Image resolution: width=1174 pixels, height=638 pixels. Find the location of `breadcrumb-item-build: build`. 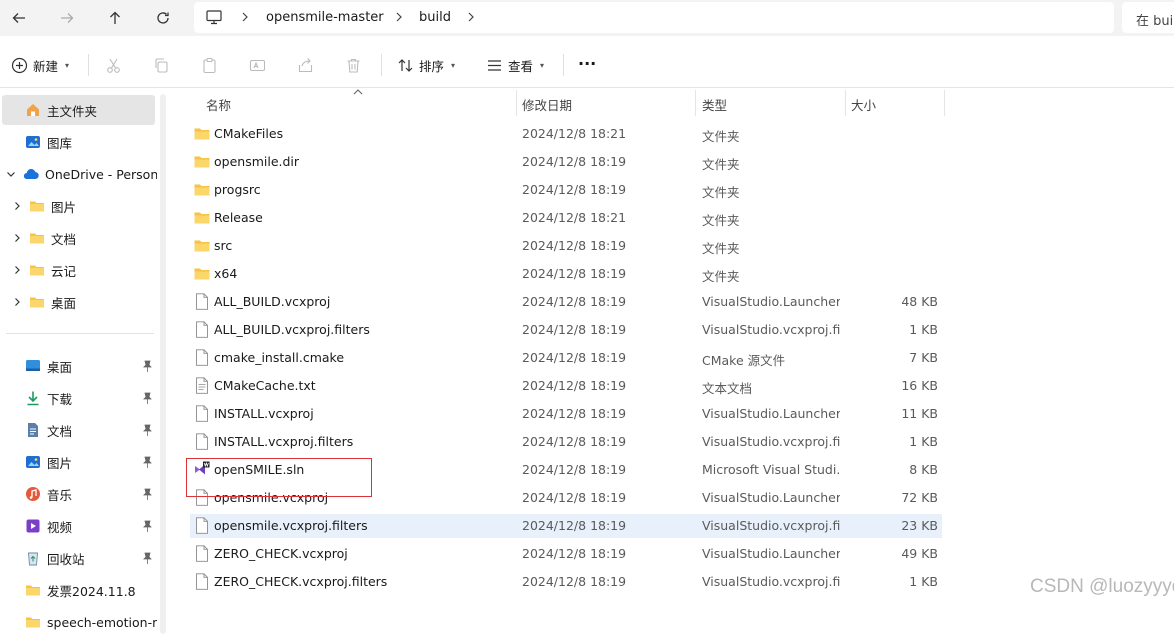

breadcrumb-item-build: build is located at coordinates (435, 17).